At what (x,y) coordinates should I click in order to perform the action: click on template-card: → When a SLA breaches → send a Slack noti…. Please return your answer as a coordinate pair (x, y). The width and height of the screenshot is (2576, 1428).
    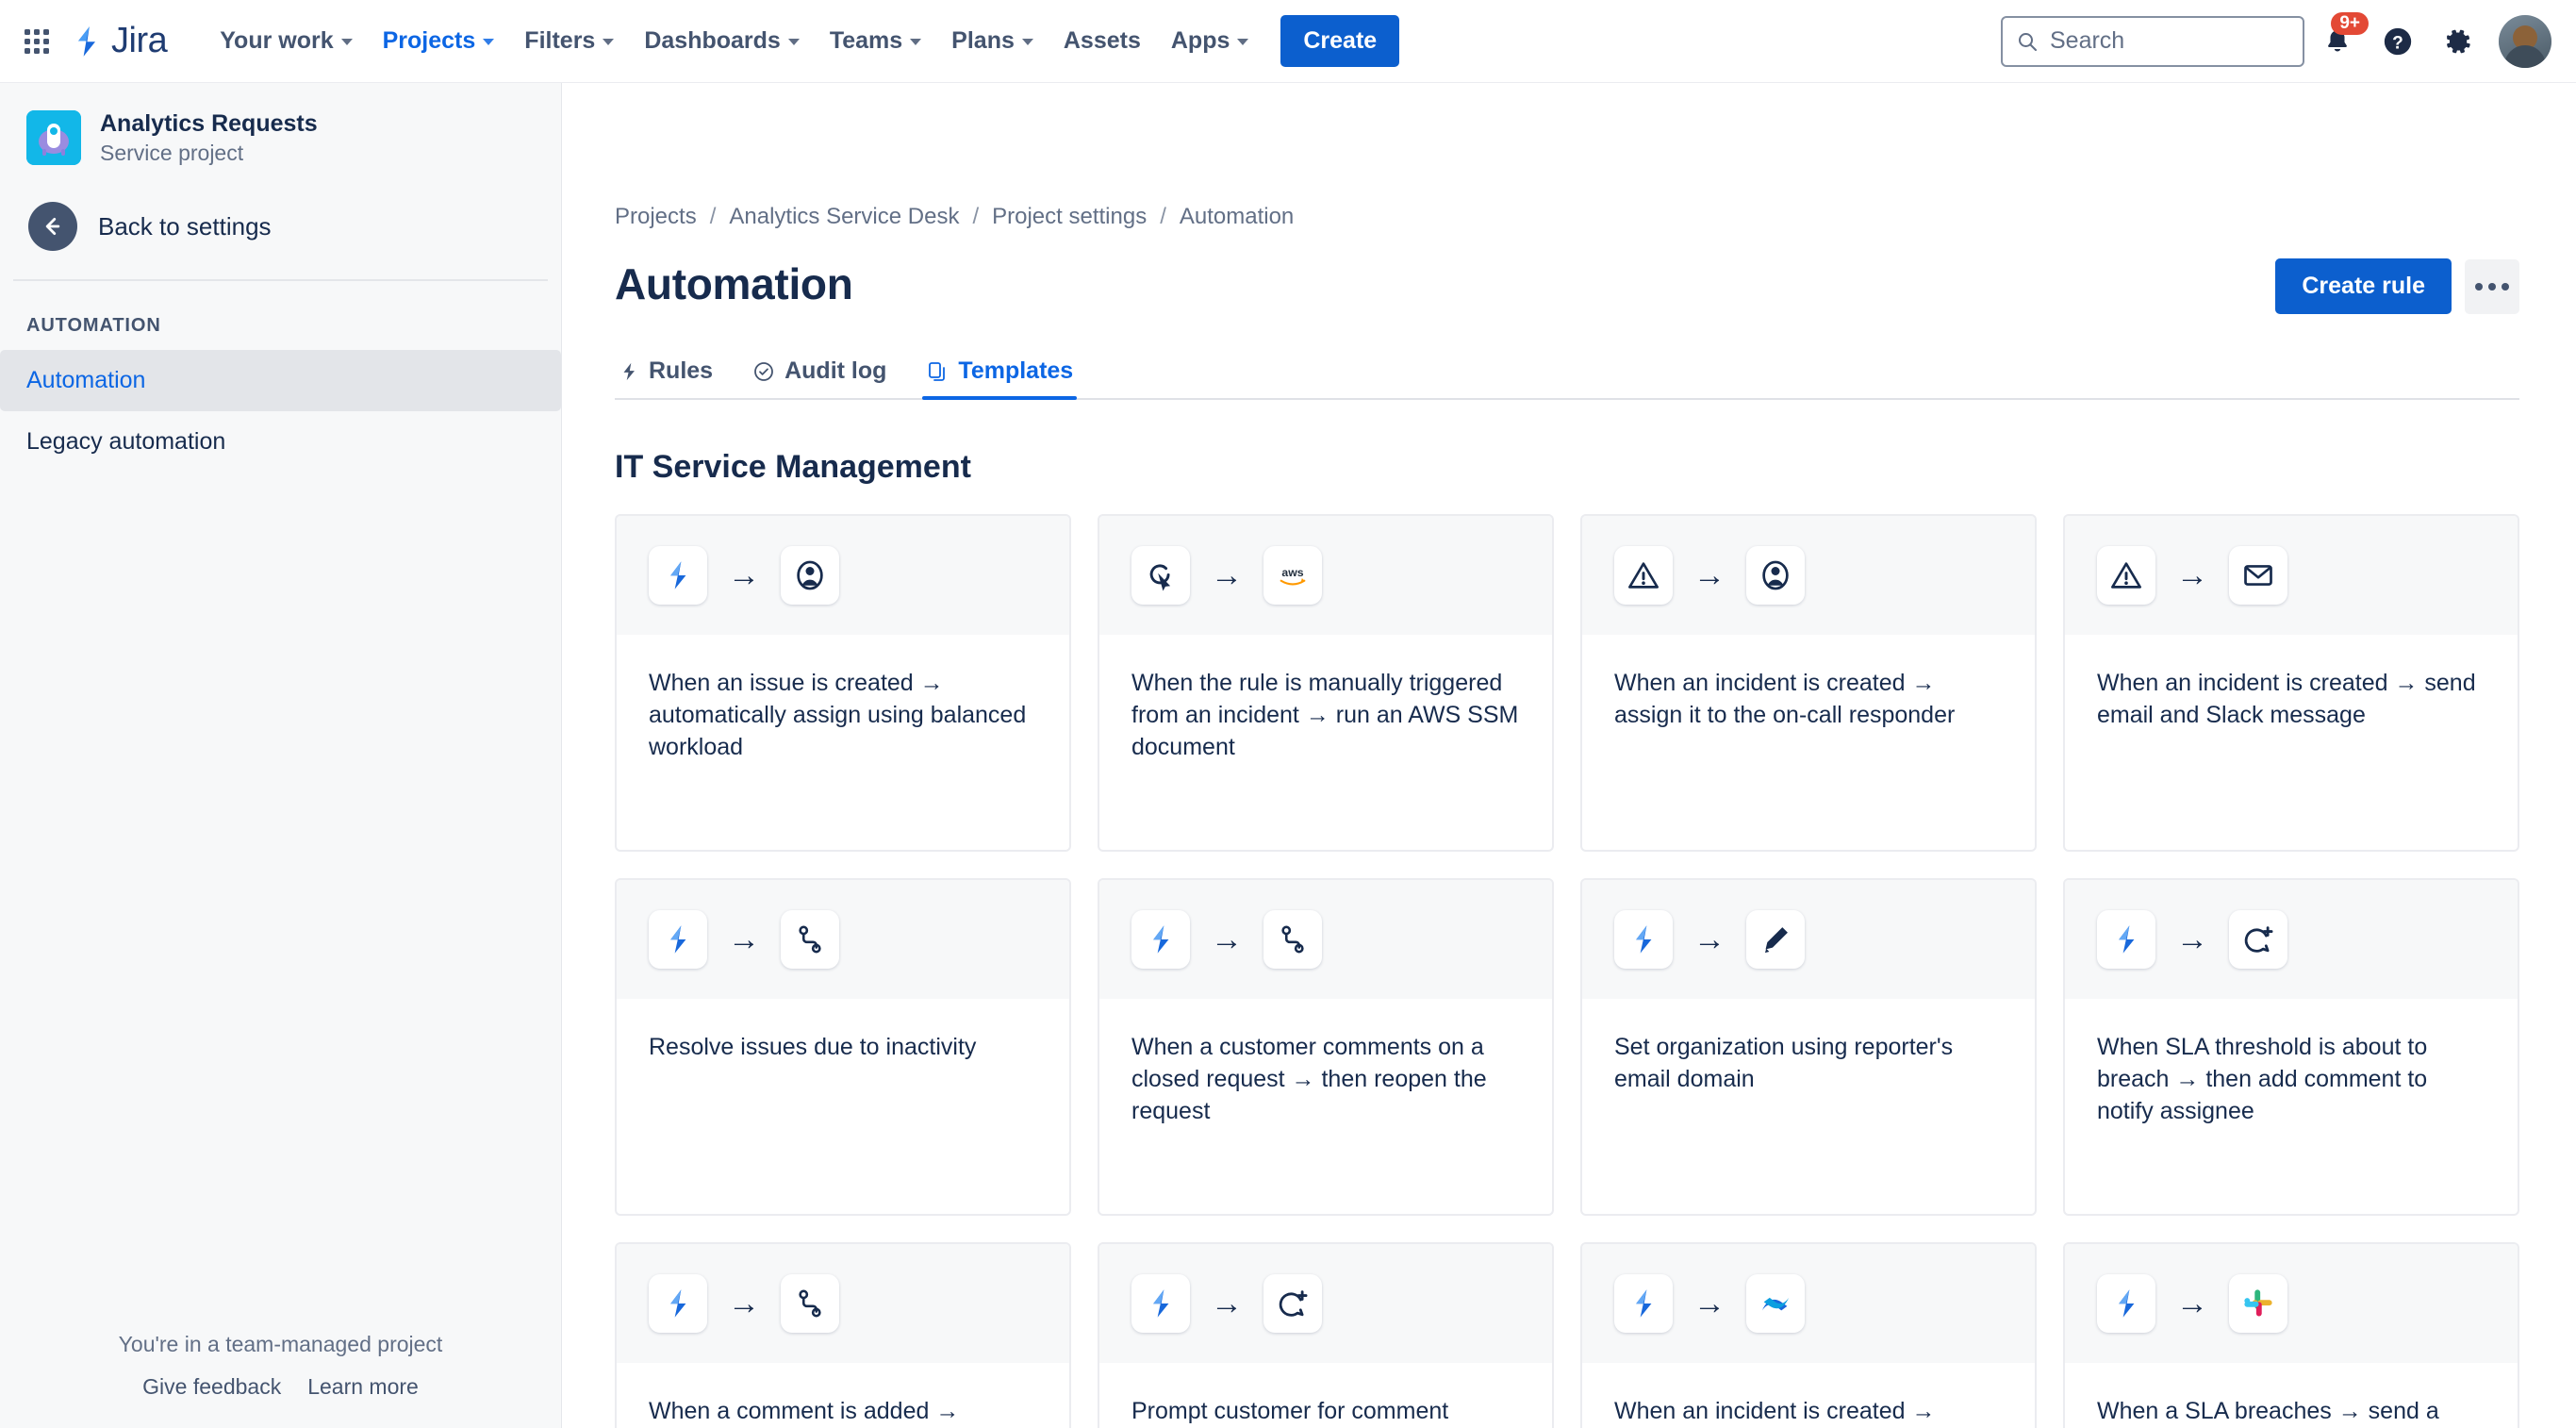
    Looking at the image, I should click on (2291, 1335).